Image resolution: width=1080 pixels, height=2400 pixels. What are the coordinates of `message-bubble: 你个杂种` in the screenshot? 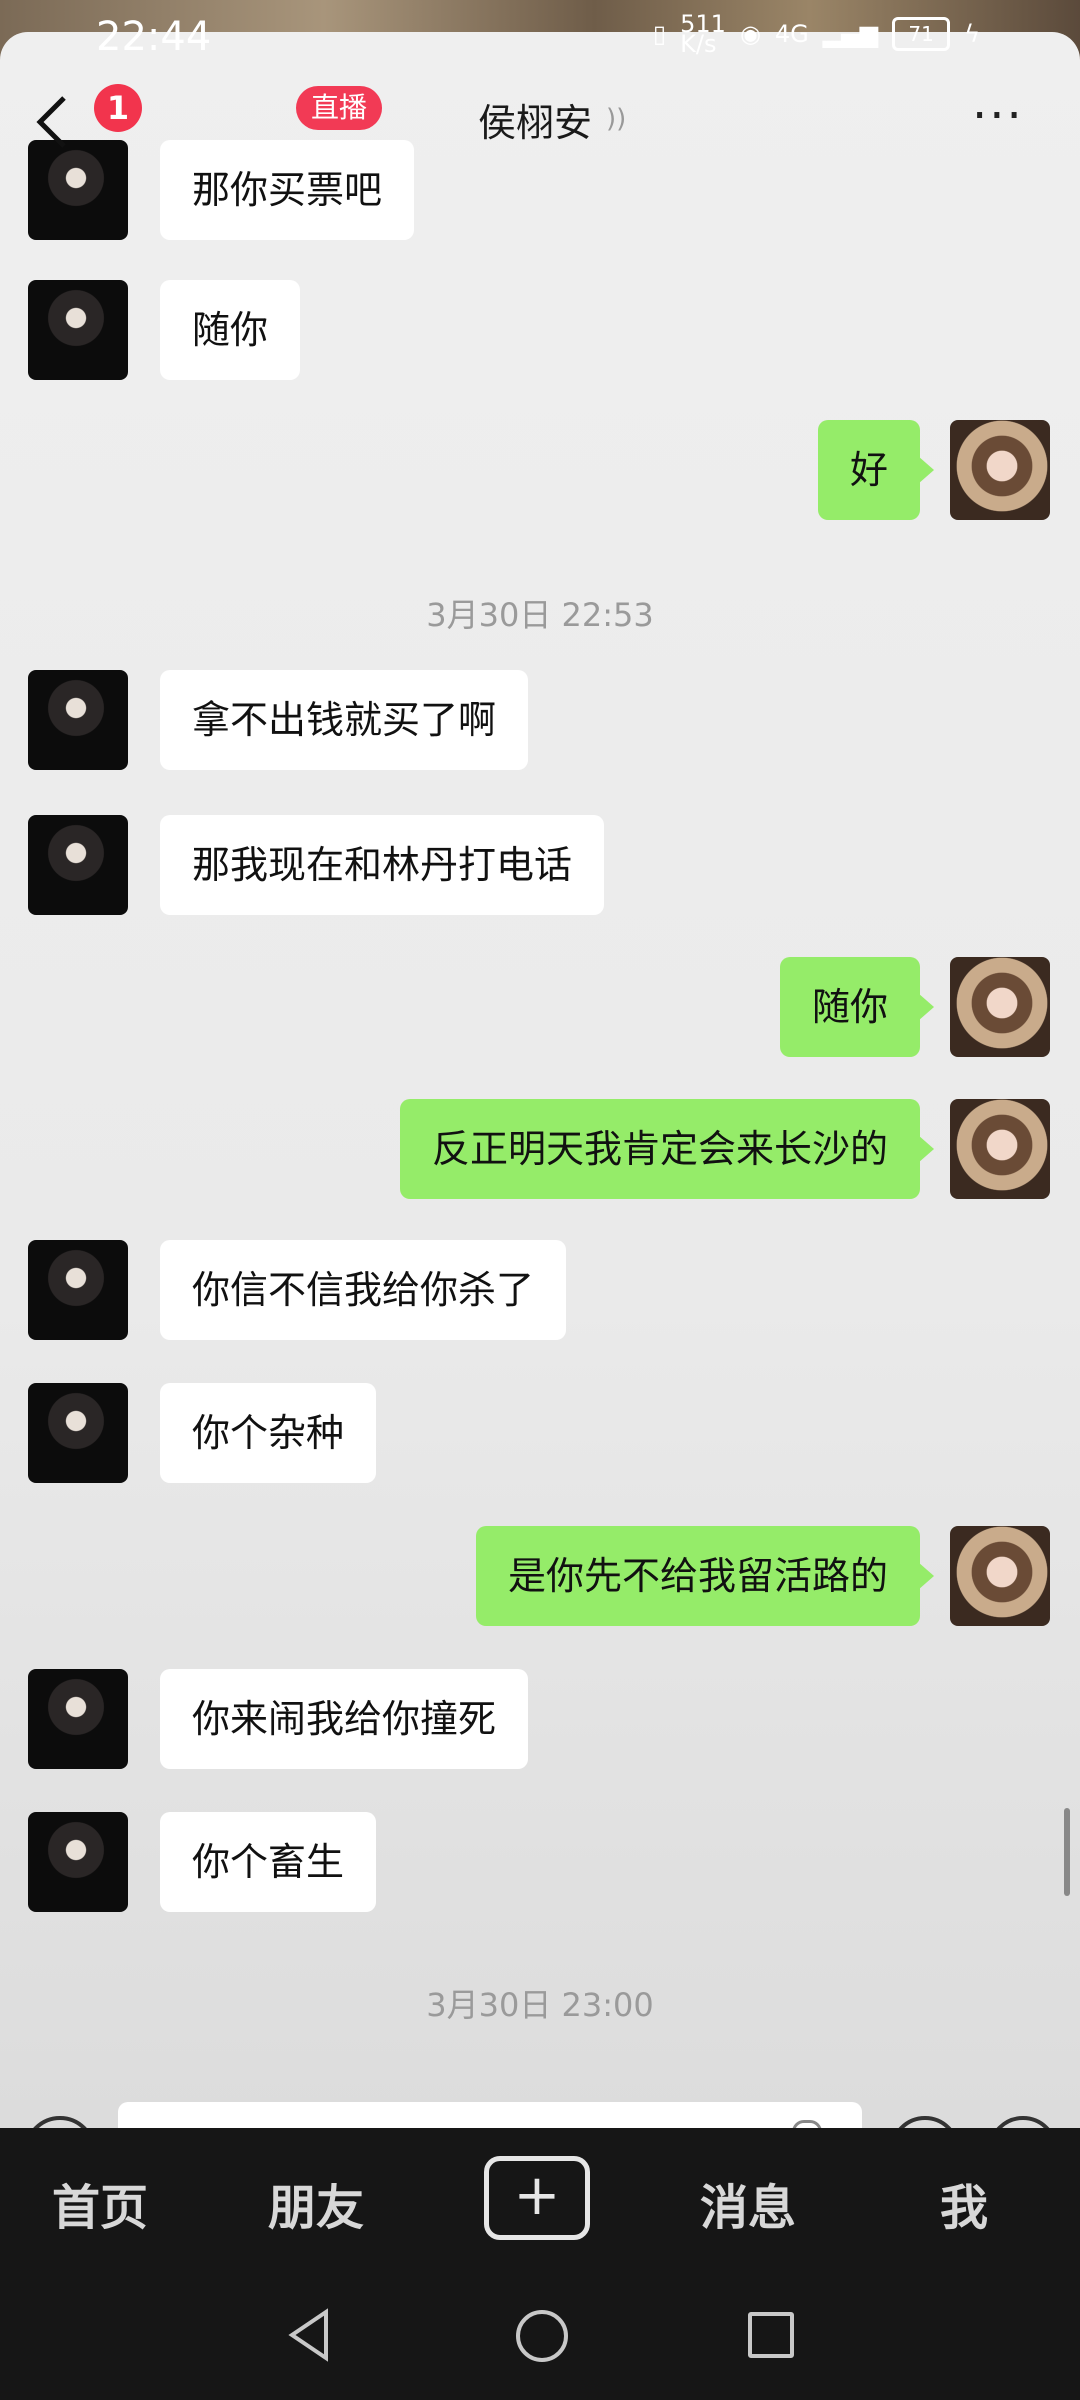 It's located at (268, 1433).